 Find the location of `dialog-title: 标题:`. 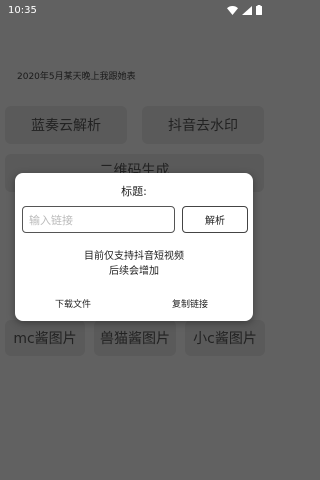

dialog-title: 标题: is located at coordinates (134, 191).